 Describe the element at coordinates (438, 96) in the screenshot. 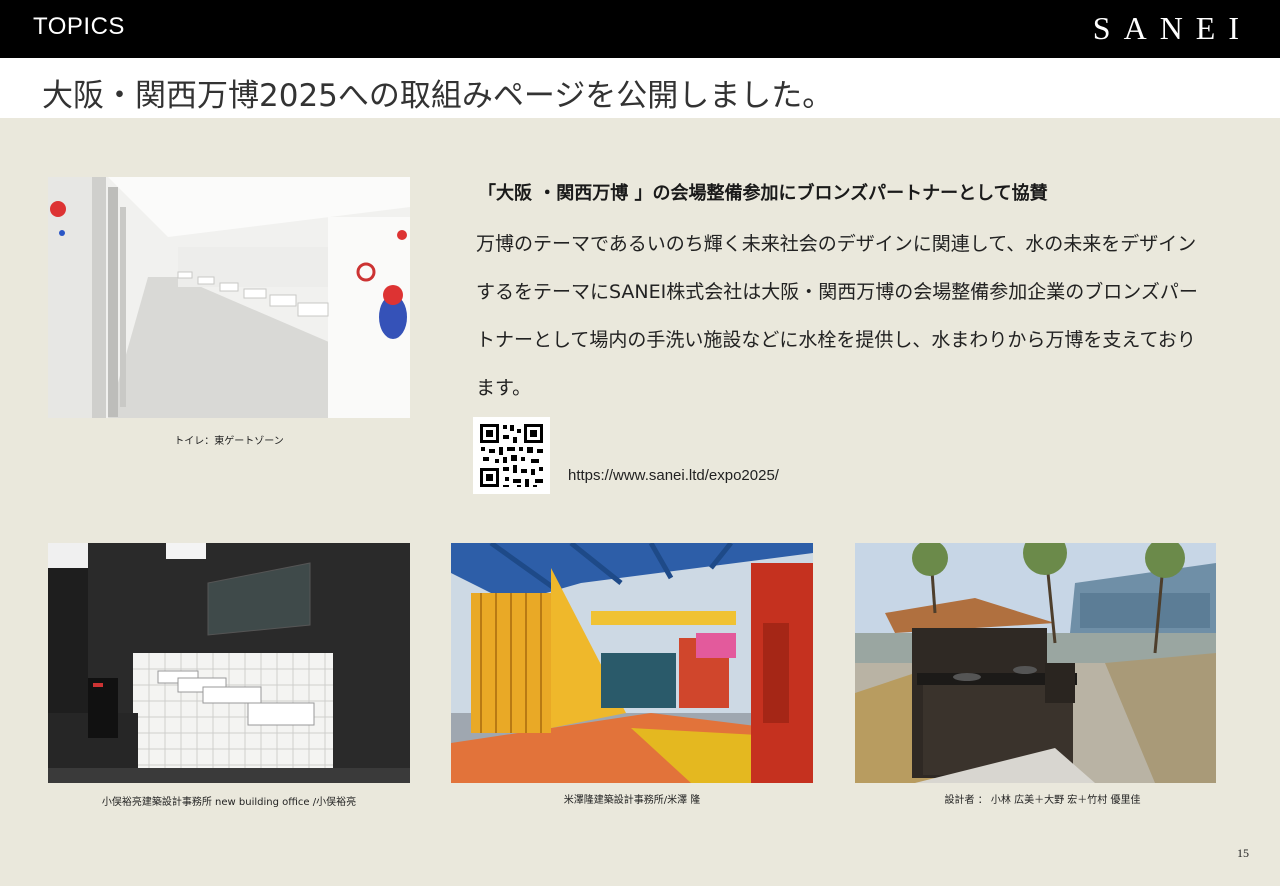

I see `page-title: 大阪・関西万博2025への取組みページを公開しました。` at that location.